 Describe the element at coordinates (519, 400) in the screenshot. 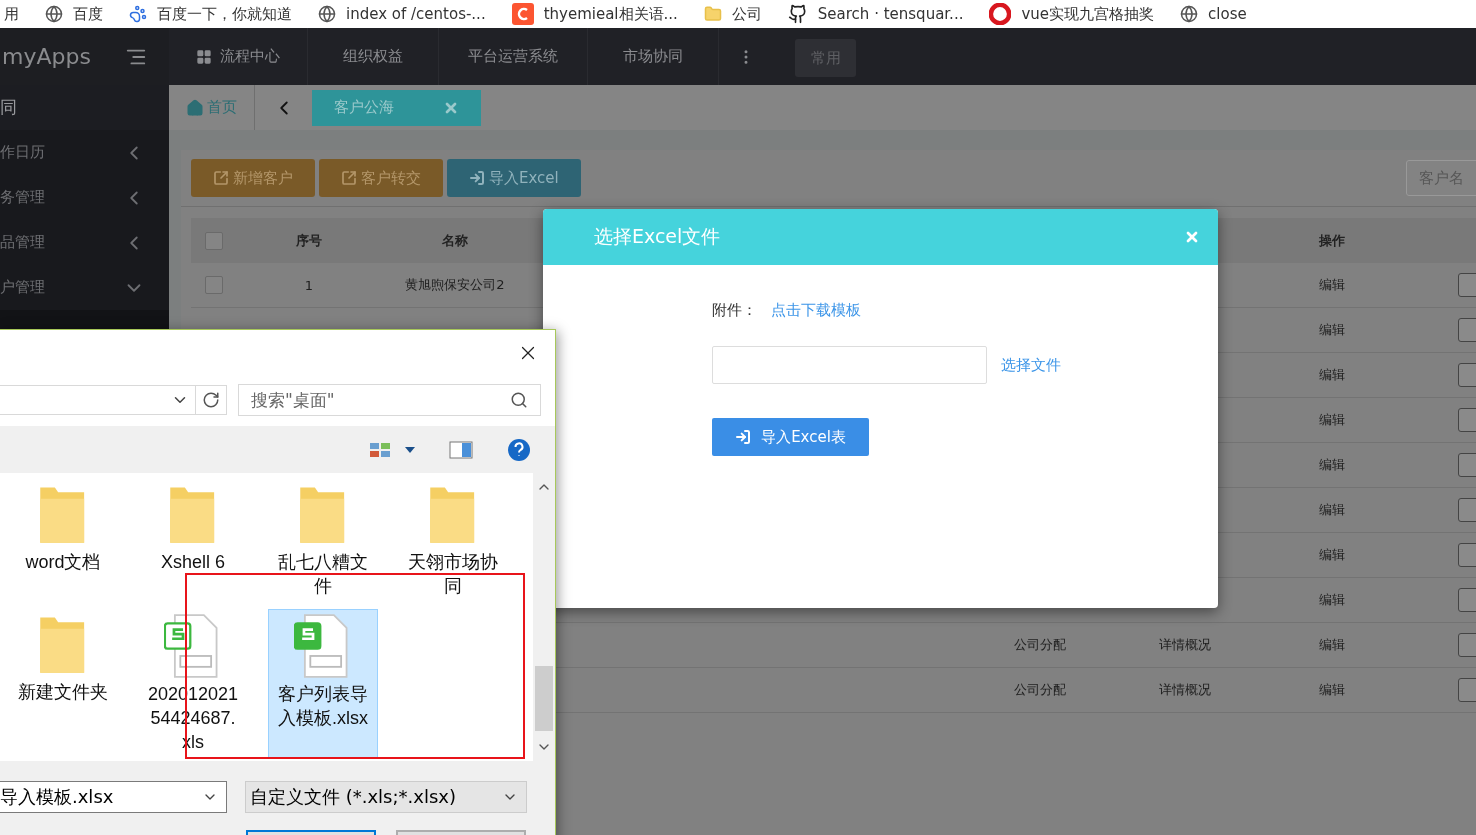

I see `search-icon` at that location.